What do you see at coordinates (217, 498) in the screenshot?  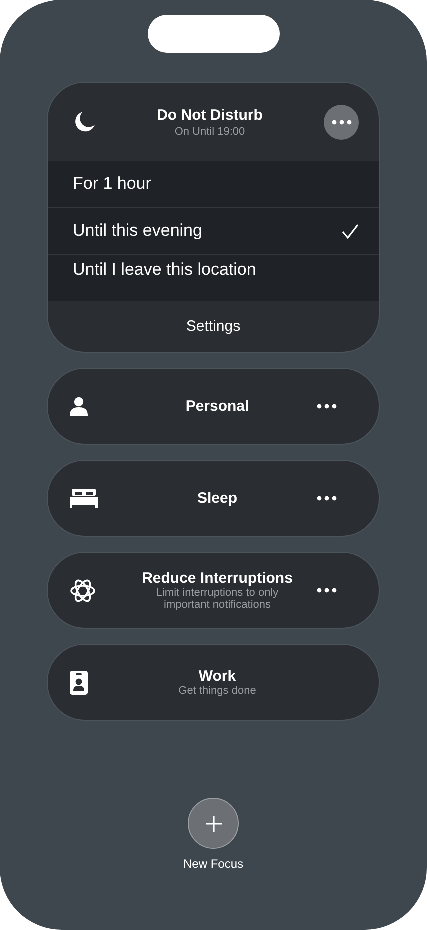 I see `focus-title: Sleep` at bounding box center [217, 498].